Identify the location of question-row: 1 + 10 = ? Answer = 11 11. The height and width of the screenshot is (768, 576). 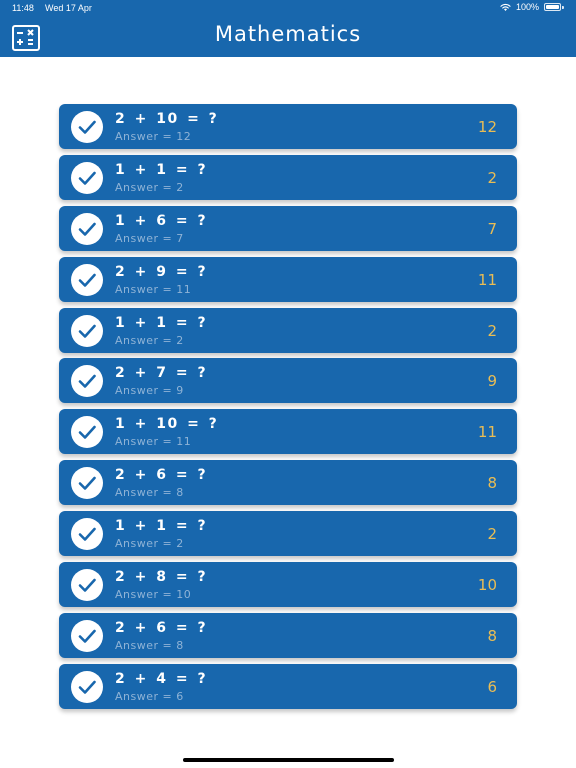
(288, 432).